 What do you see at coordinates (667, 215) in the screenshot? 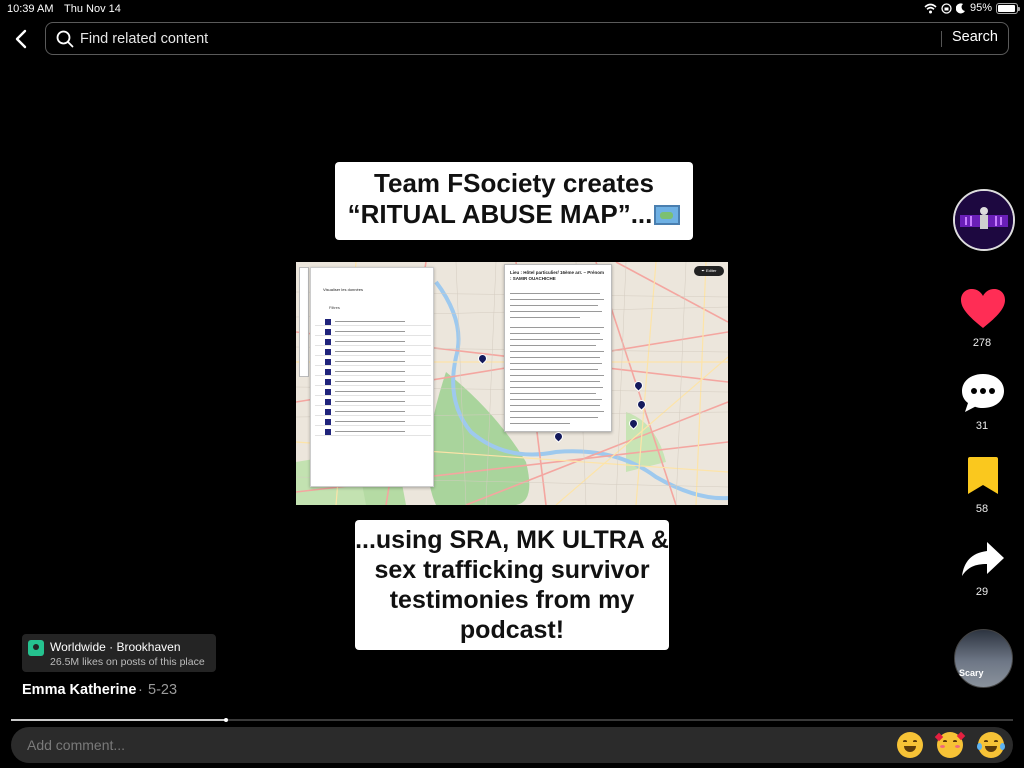
I see `world-map-emoji` at bounding box center [667, 215].